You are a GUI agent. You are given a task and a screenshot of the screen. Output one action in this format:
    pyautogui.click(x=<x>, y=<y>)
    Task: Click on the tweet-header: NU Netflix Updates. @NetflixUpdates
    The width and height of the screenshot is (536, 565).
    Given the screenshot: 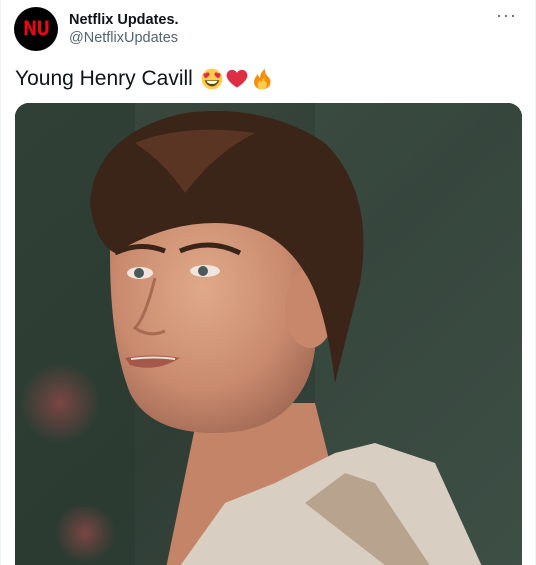 What is the action you would take?
    pyautogui.click(x=96, y=29)
    